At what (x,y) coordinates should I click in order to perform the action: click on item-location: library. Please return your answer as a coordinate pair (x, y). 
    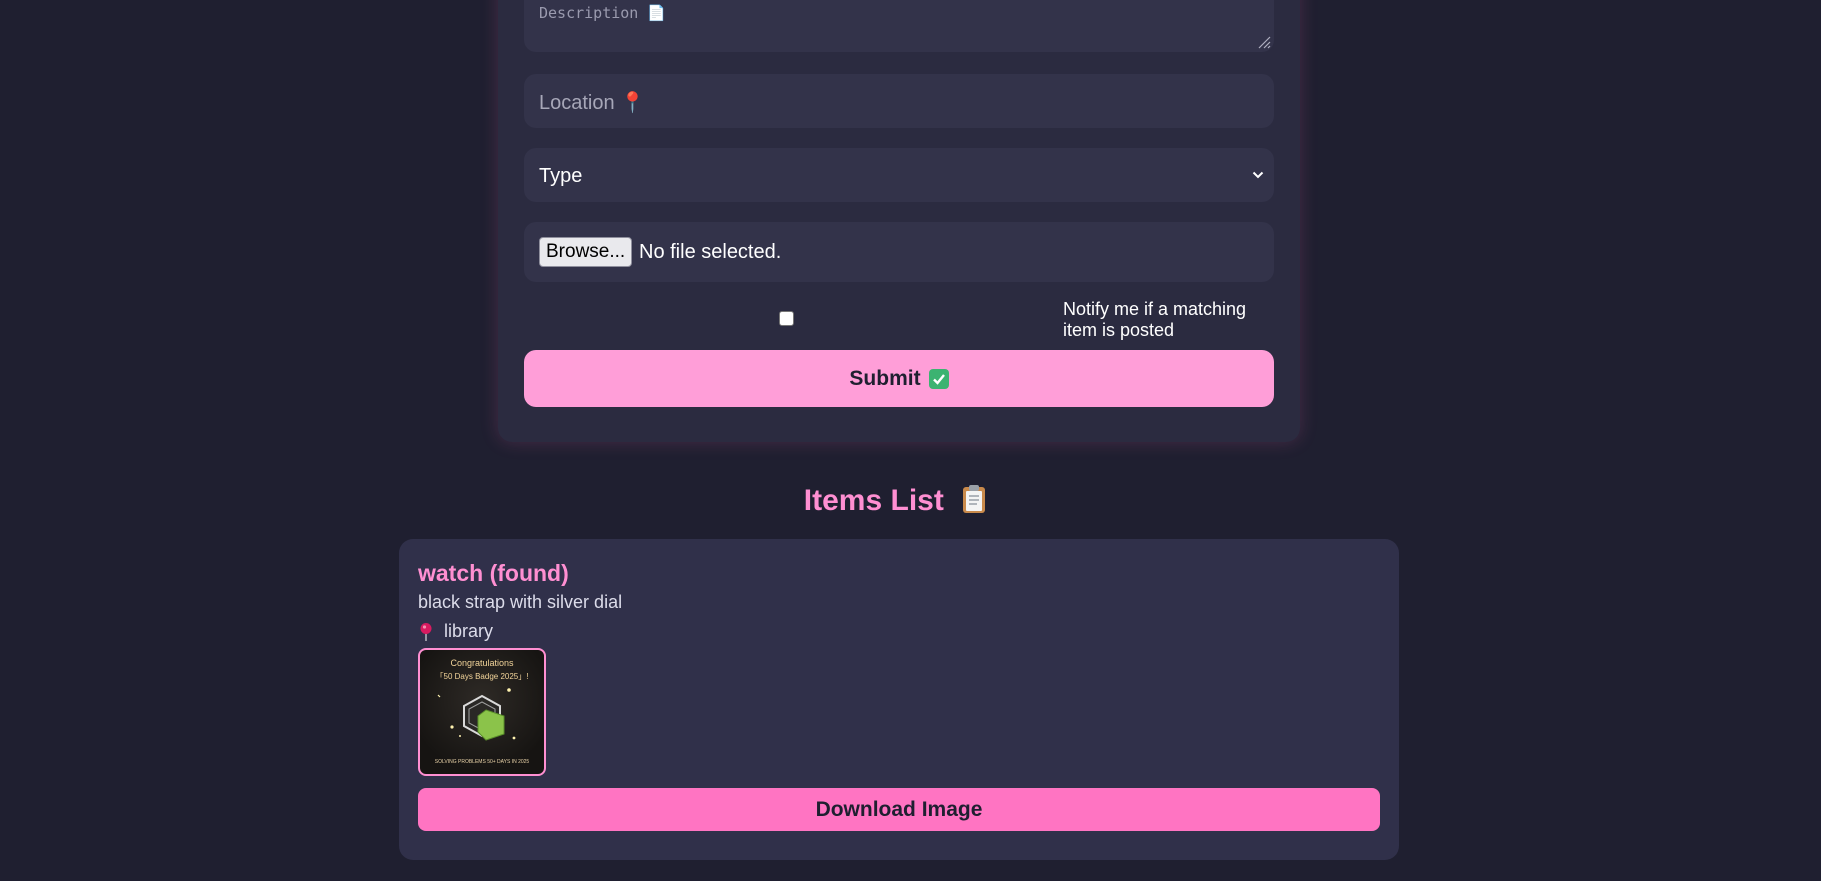
    Looking at the image, I should click on (455, 631).